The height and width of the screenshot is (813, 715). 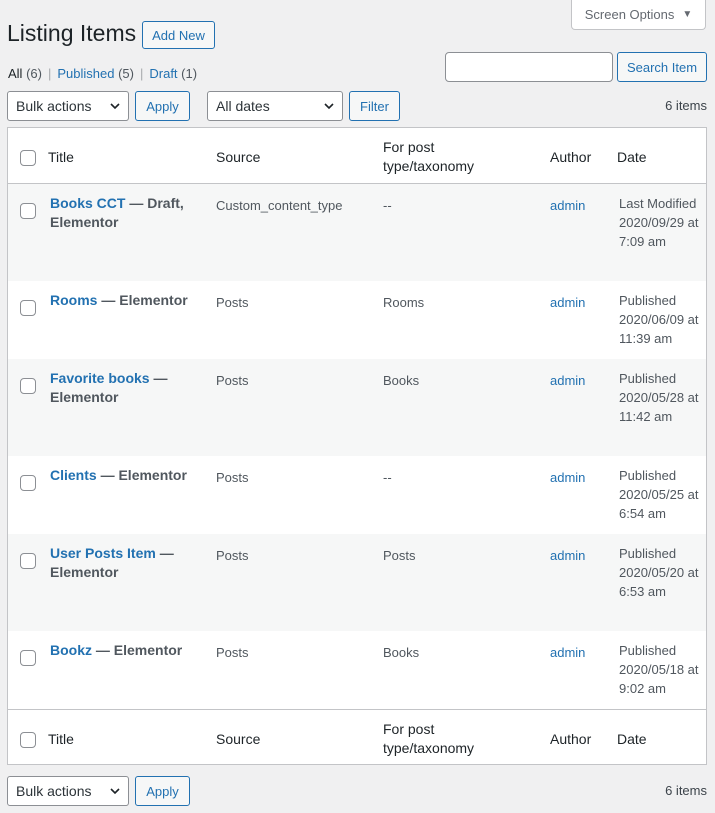 What do you see at coordinates (404, 302) in the screenshot?
I see `row-type: Rooms` at bounding box center [404, 302].